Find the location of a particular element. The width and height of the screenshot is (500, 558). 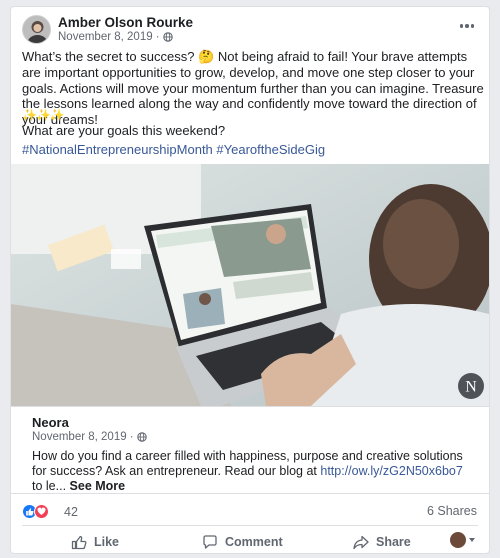

comment-icon is located at coordinates (210, 542).